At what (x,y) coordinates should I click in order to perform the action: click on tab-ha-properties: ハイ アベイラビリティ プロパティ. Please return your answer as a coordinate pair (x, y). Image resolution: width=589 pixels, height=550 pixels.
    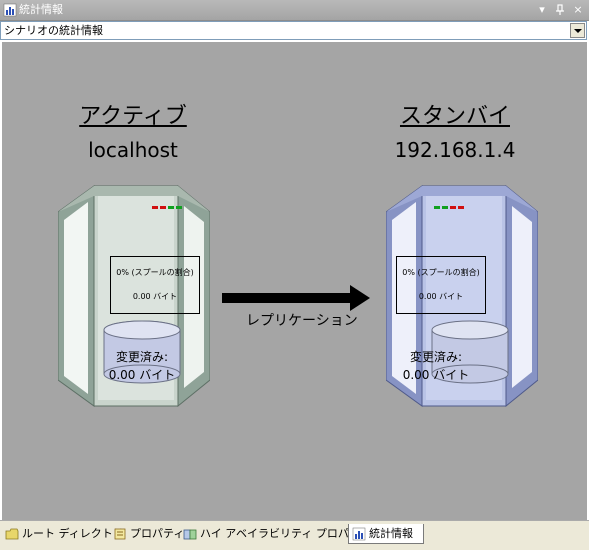
    Looking at the image, I should click on (275, 534).